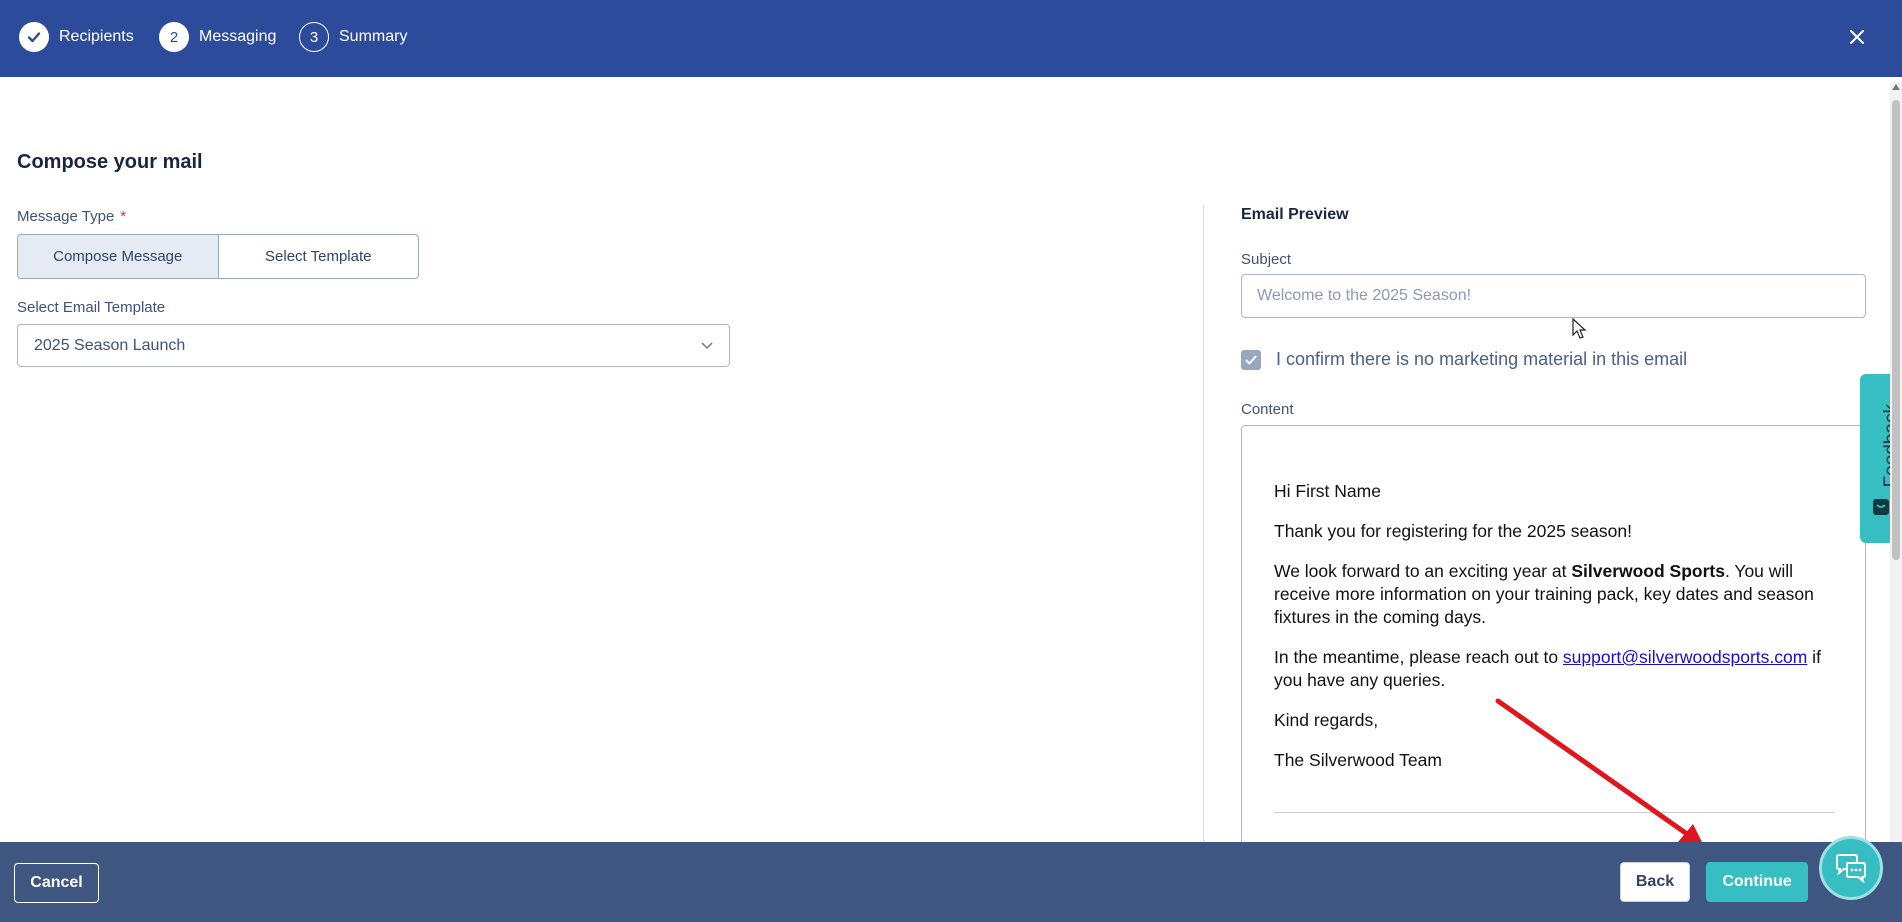 The image size is (1902, 922). What do you see at coordinates (373, 36) in the screenshot?
I see `step-label: Summary` at bounding box center [373, 36].